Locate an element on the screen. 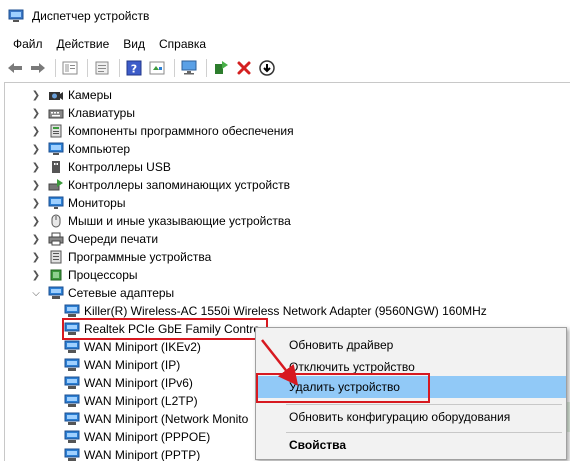 The width and height of the screenshot is (570, 461). uninstall-icon is located at coordinates (244, 68).